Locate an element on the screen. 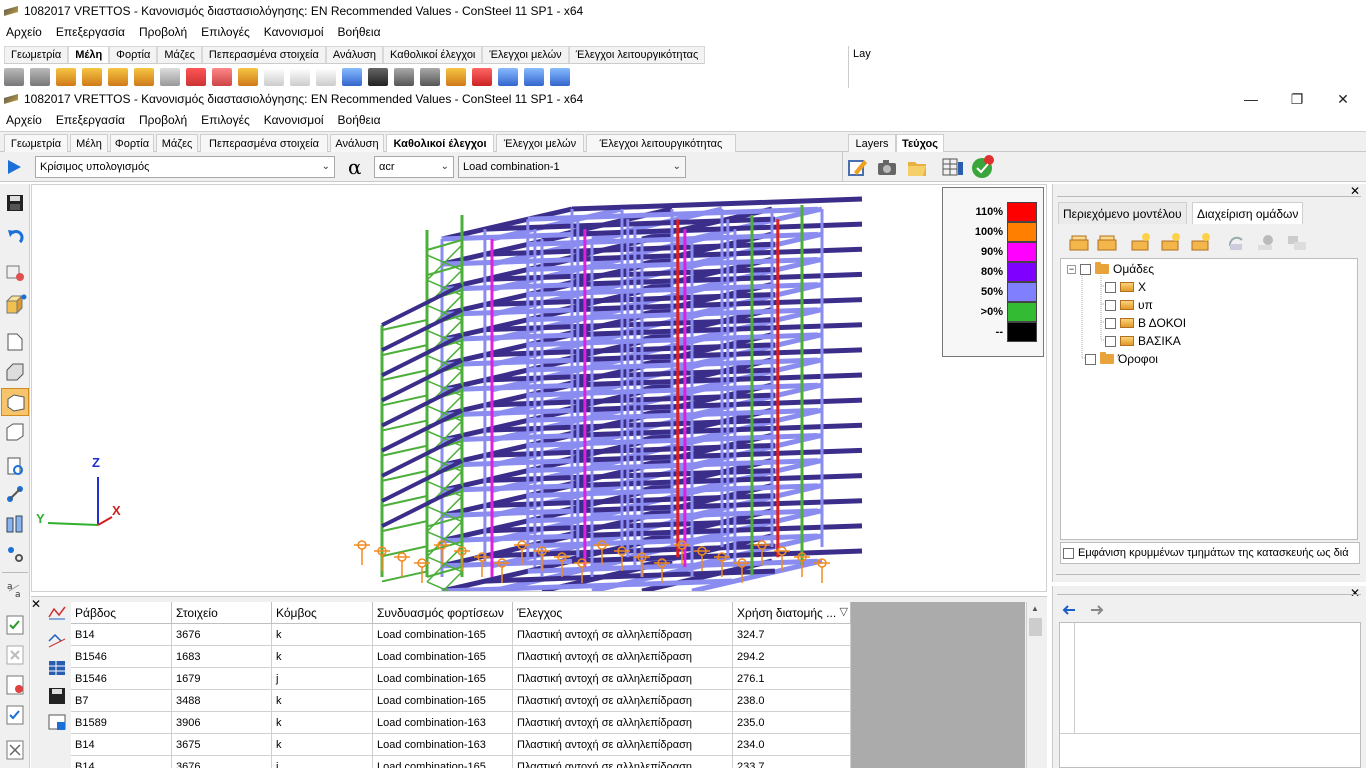  tab-report: Τεύχος is located at coordinates (920, 143).